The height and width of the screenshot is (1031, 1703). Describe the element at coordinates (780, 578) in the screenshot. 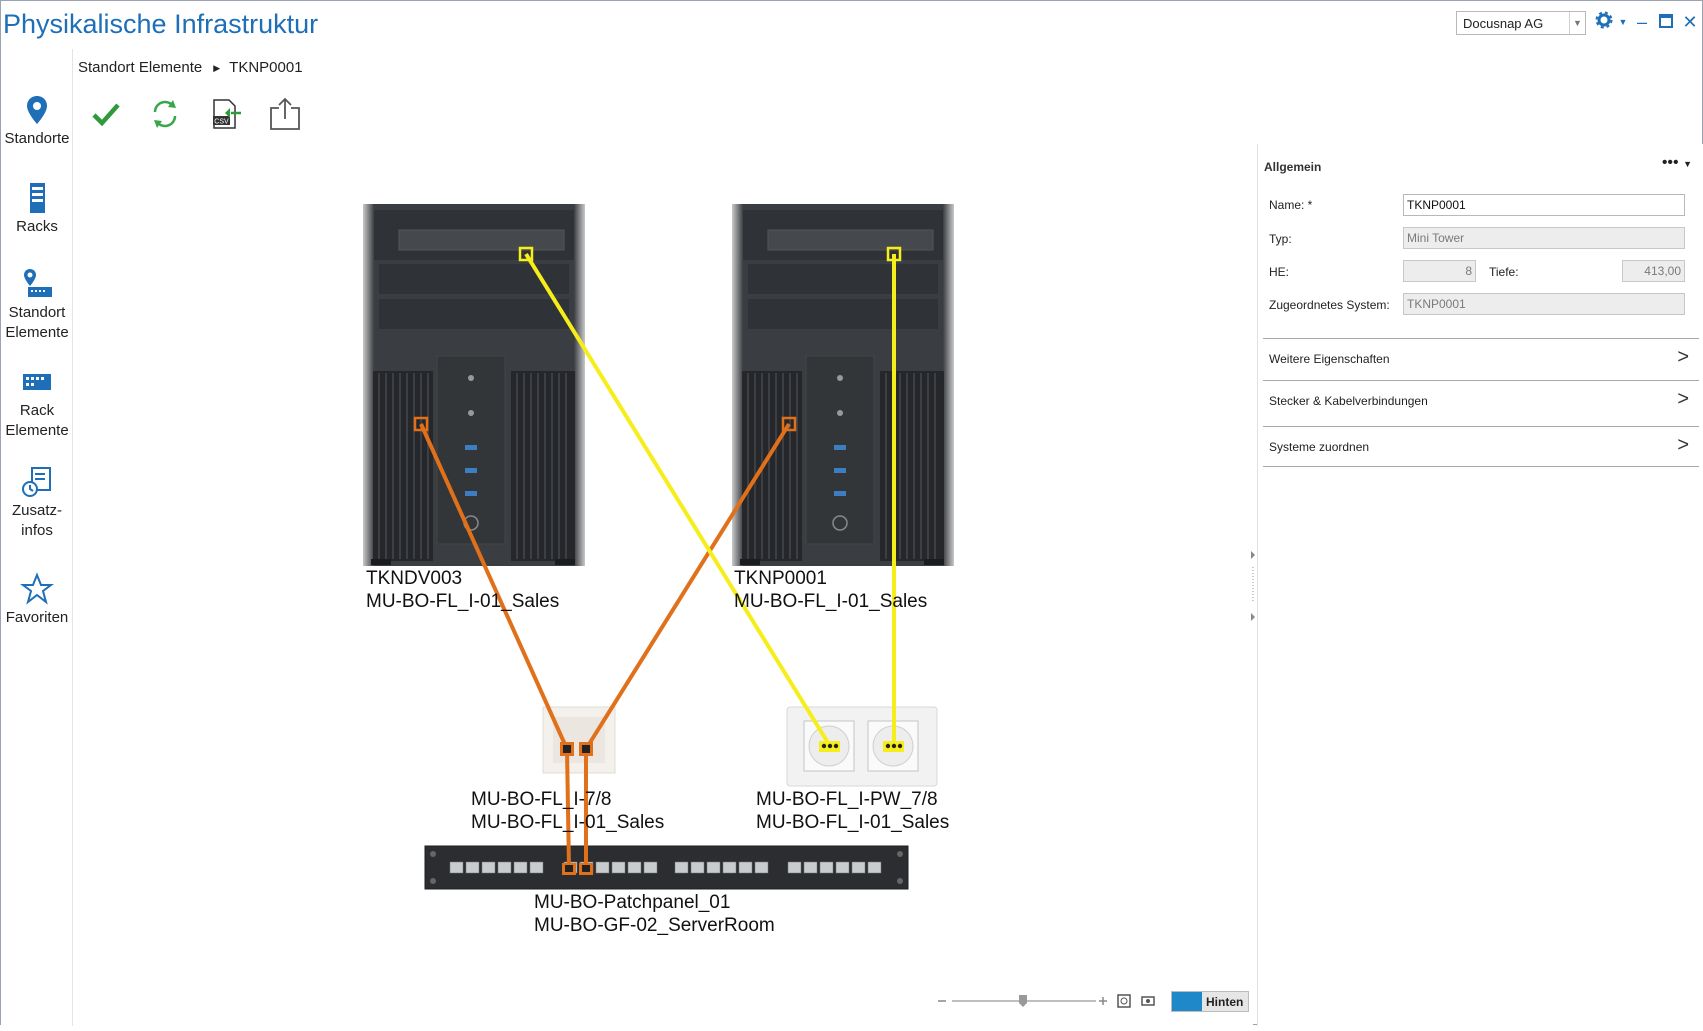

I see `device-name-label: TKNP0001` at that location.